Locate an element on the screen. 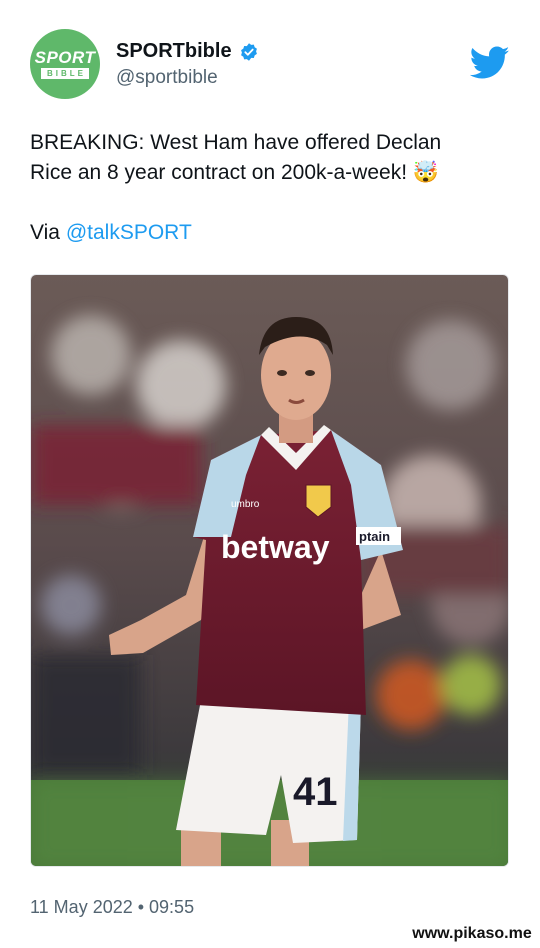 This screenshot has width=540, height=948. armband-text: ptain is located at coordinates (374, 536).